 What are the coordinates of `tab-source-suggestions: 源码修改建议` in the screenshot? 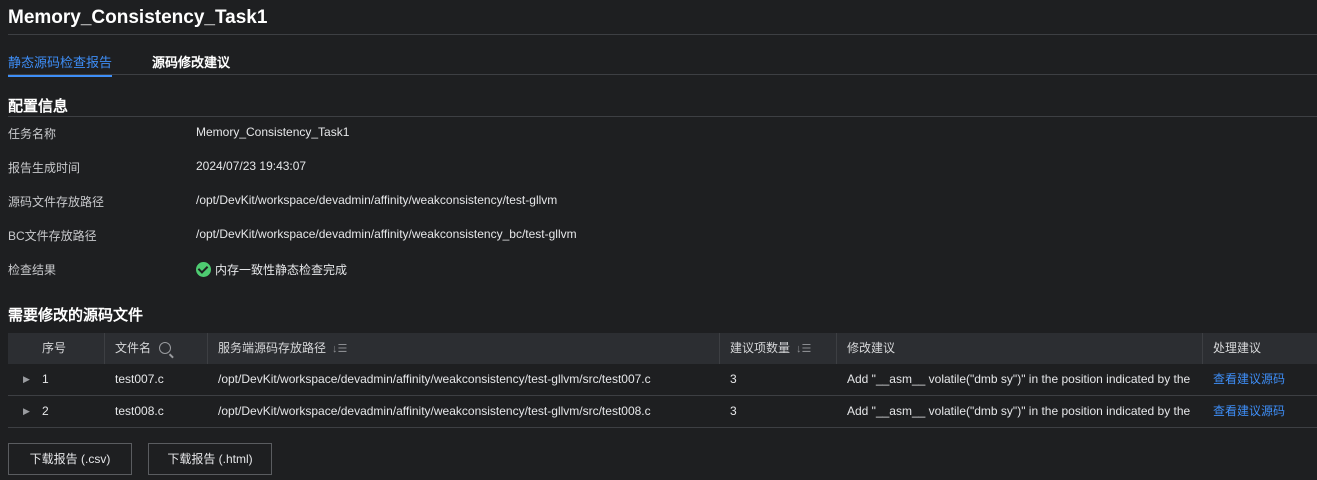 It's located at (191, 63).